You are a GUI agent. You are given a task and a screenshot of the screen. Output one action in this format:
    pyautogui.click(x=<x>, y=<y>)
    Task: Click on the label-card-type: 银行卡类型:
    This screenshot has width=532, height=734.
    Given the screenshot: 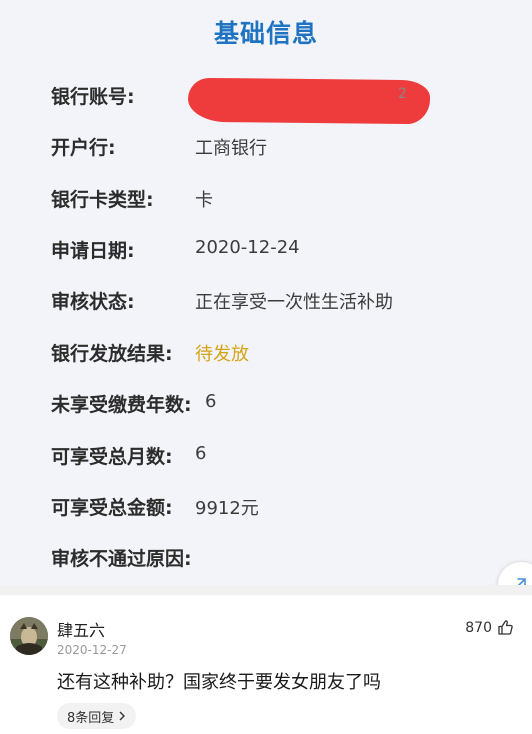 What is the action you would take?
    pyautogui.click(x=102, y=200)
    